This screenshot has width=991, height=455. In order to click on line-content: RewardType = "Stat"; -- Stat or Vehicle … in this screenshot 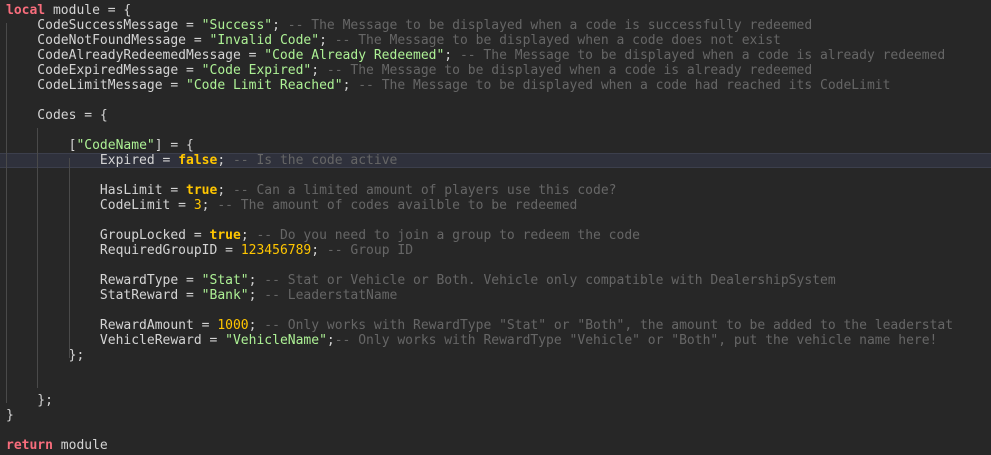, I will do `click(421, 280)`.